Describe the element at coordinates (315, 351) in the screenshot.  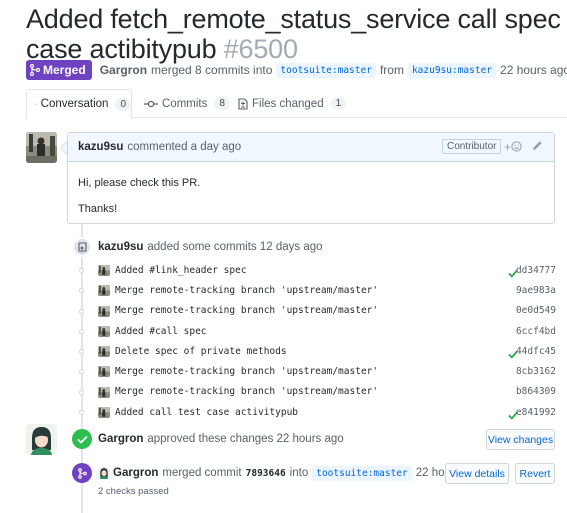
I see `commit-row: Delete spec of private methods 44dfc45` at that location.